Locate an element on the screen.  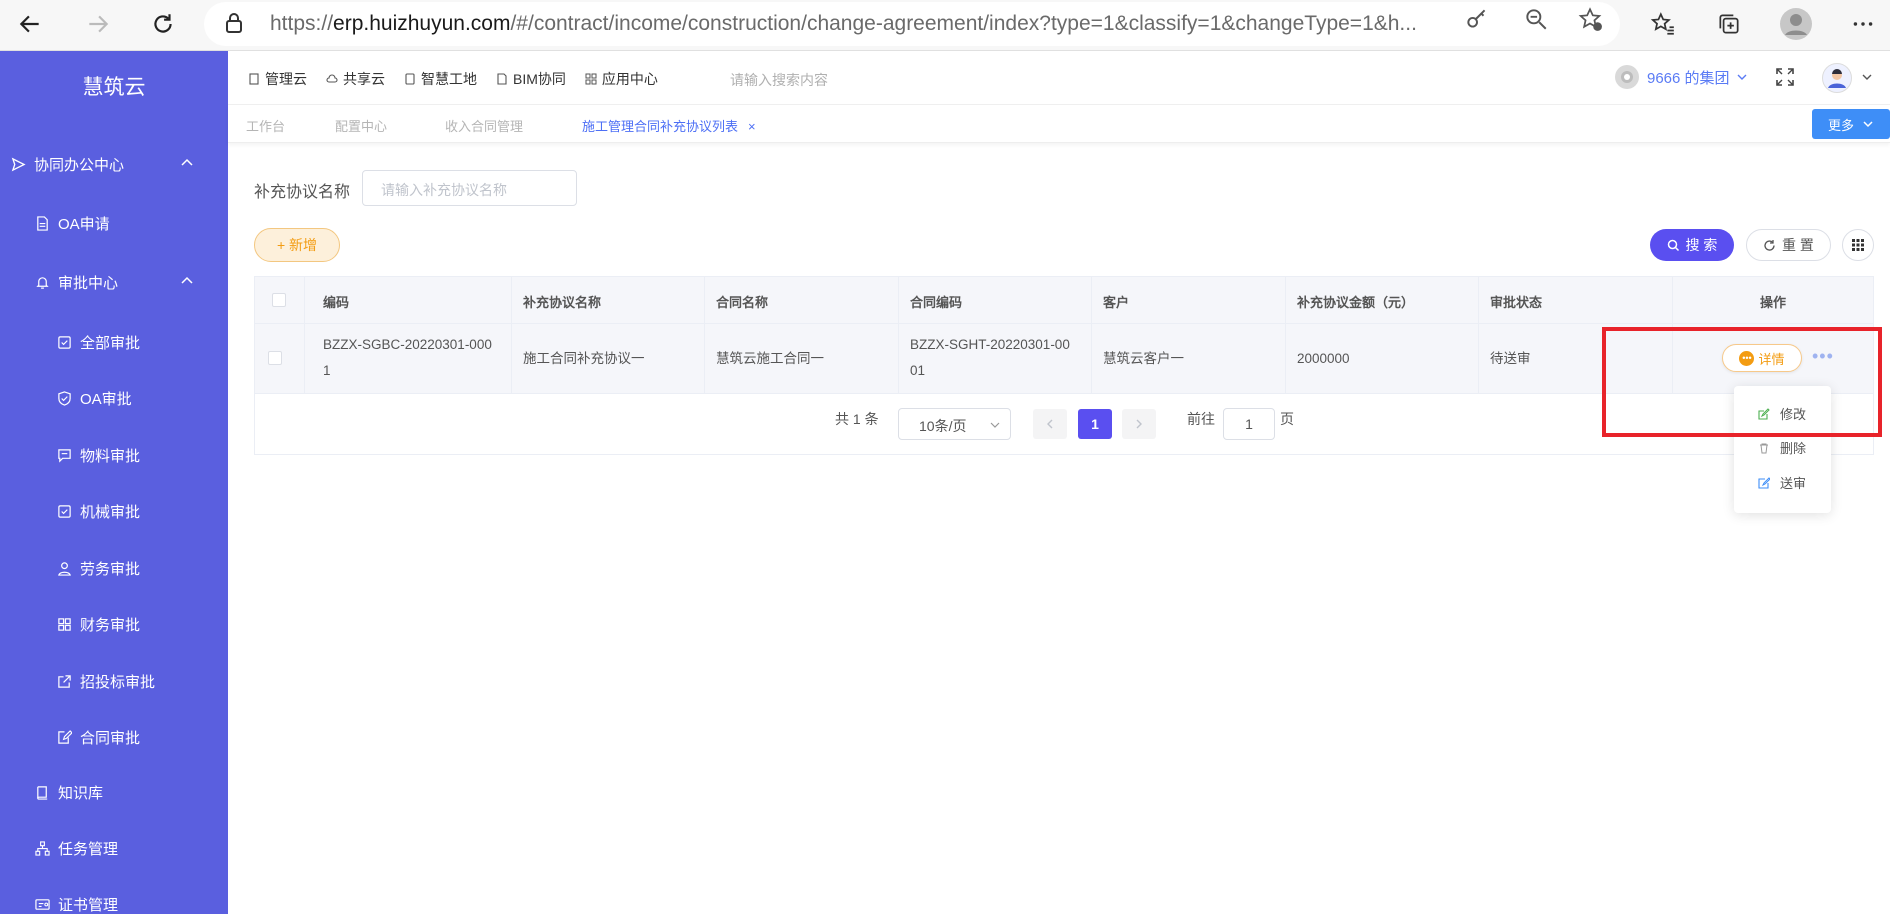
favorites-button is located at coordinates (1663, 24).